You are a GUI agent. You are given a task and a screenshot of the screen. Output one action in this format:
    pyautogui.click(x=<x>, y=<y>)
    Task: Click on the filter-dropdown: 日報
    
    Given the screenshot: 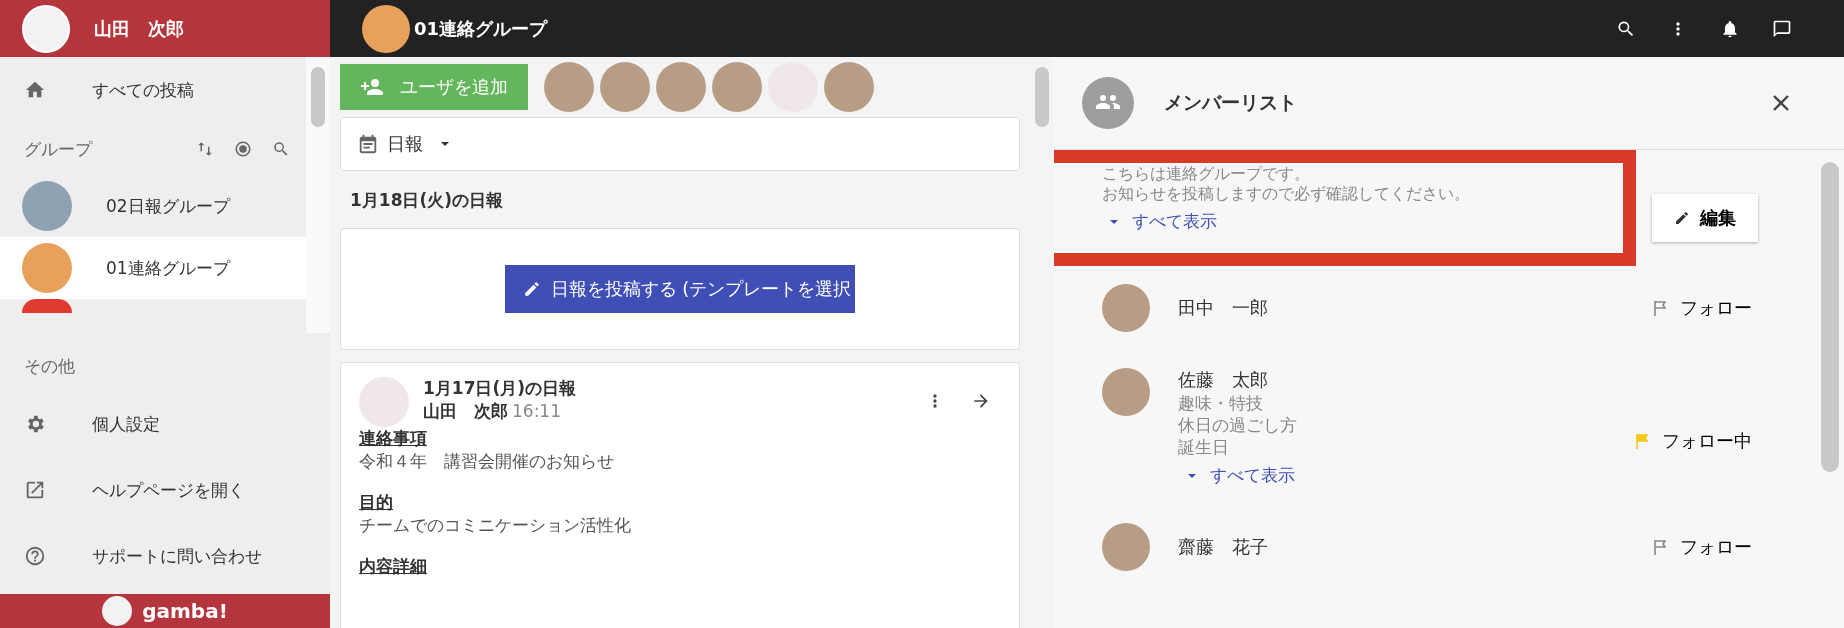 What is the action you would take?
    pyautogui.click(x=680, y=144)
    